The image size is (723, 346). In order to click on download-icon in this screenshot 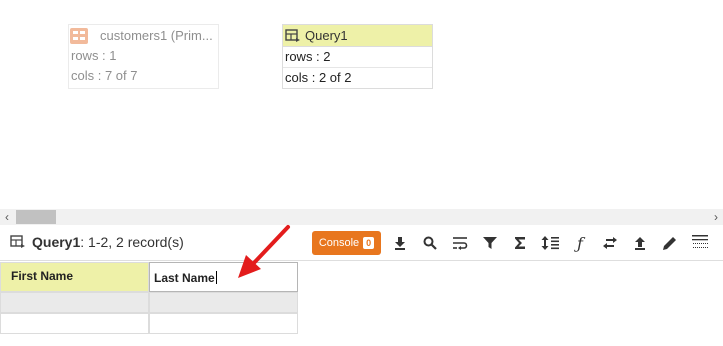, I will do `click(400, 243)`.